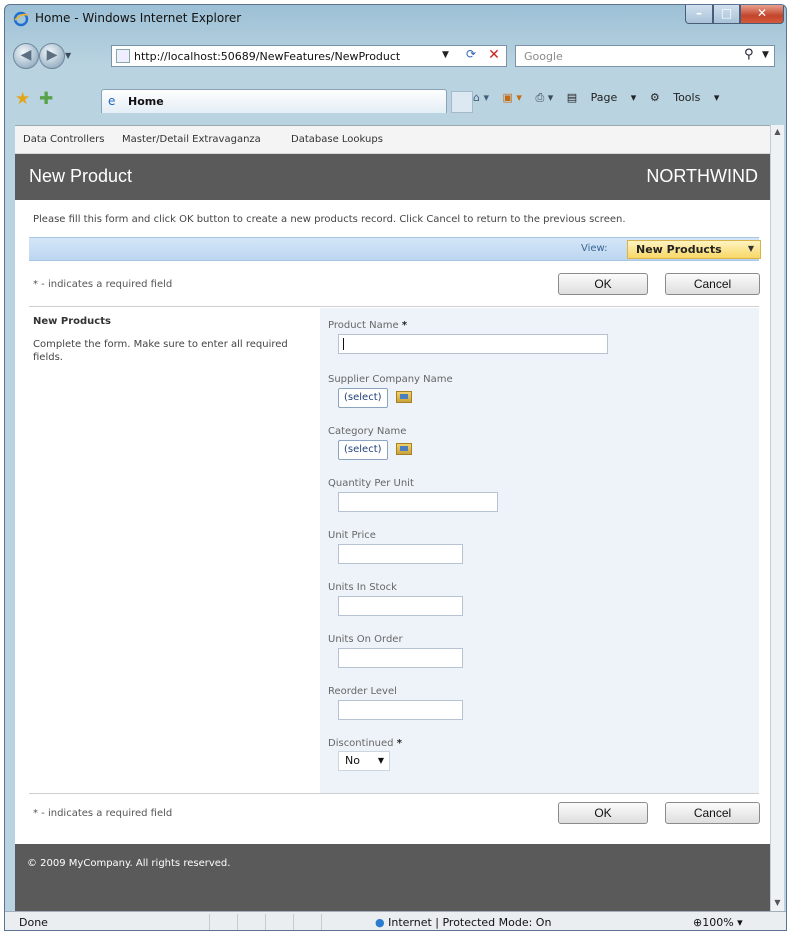 This screenshot has height=935, width=791. I want to click on forward-arrow-icon: ▶, so click(52, 55).